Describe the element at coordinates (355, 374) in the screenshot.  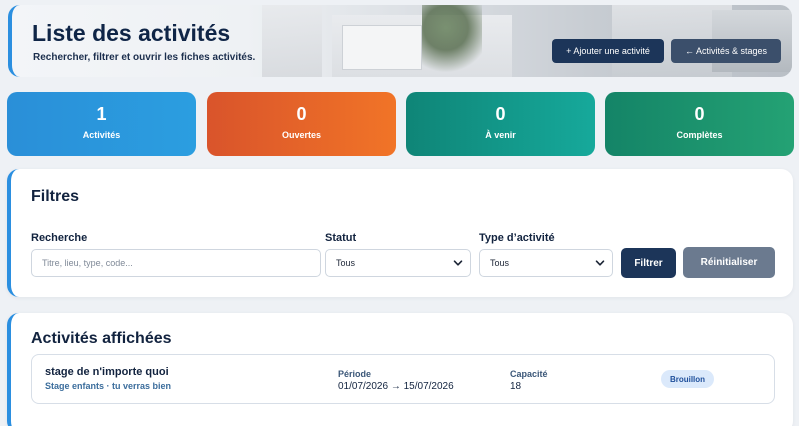
I see `period-header: Période` at that location.